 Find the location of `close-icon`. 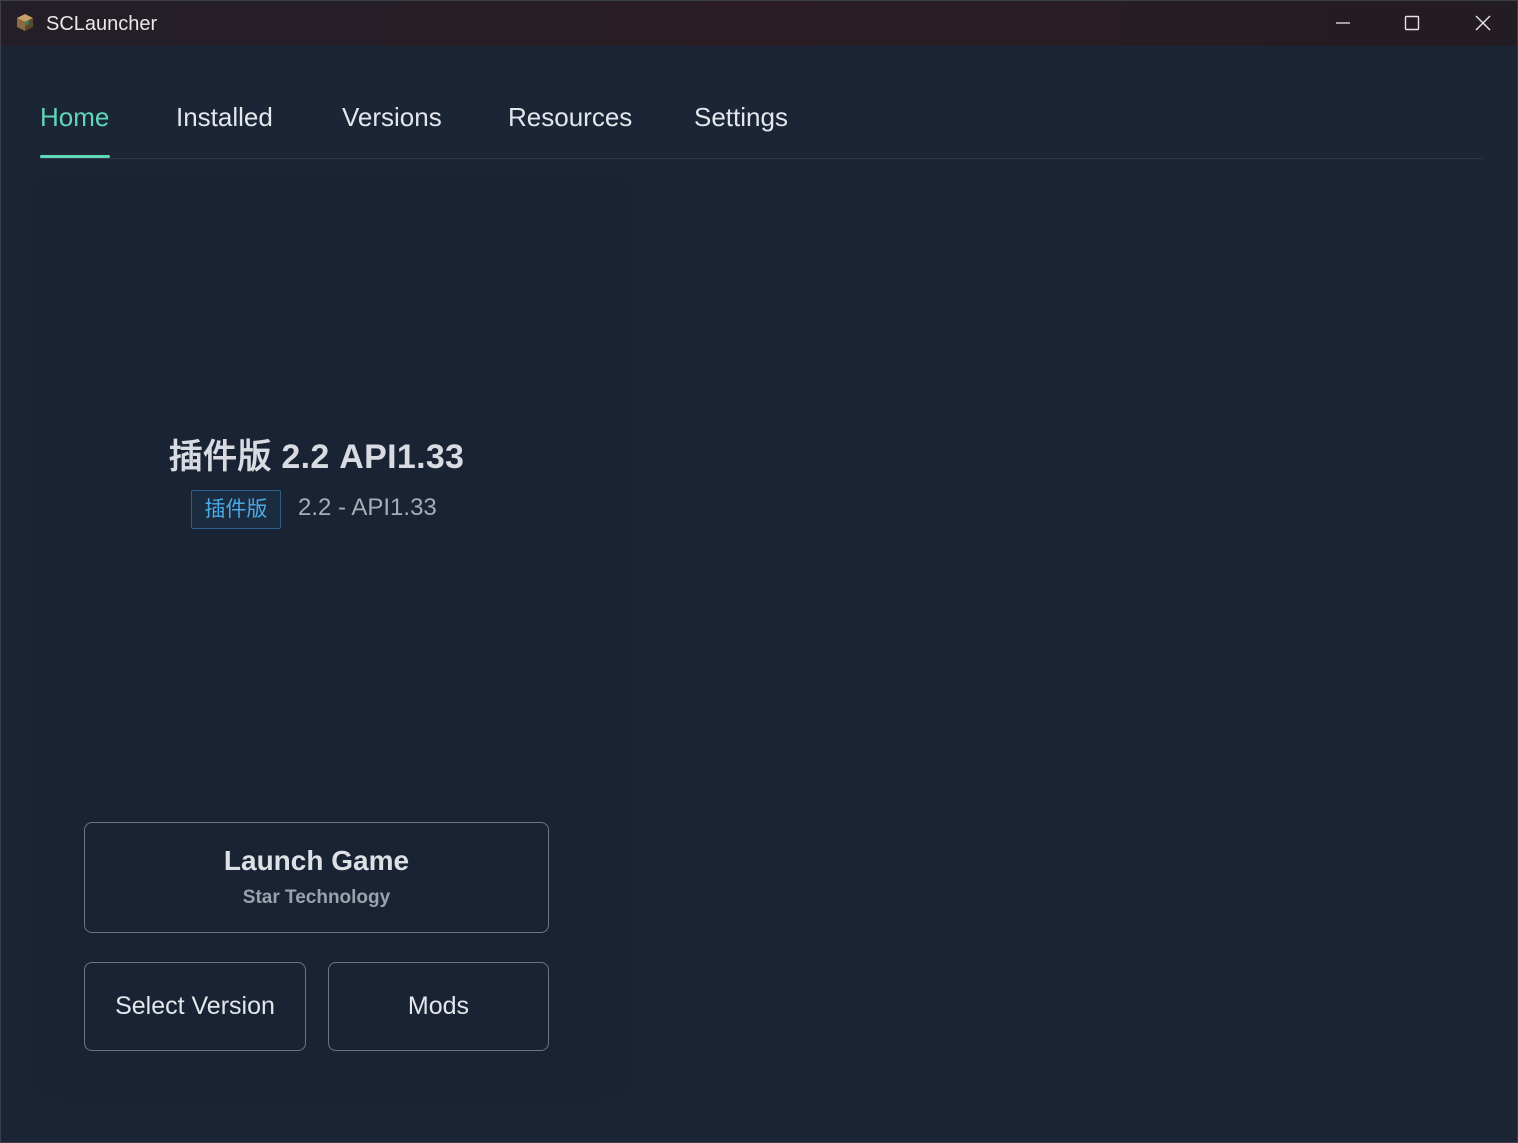

close-icon is located at coordinates (1483, 23).